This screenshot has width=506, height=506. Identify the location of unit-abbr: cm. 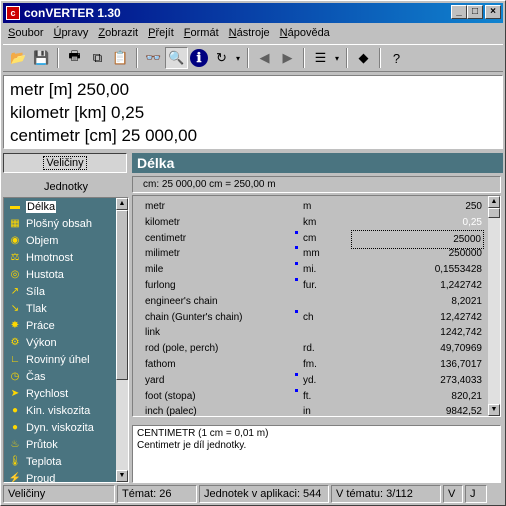
(310, 238).